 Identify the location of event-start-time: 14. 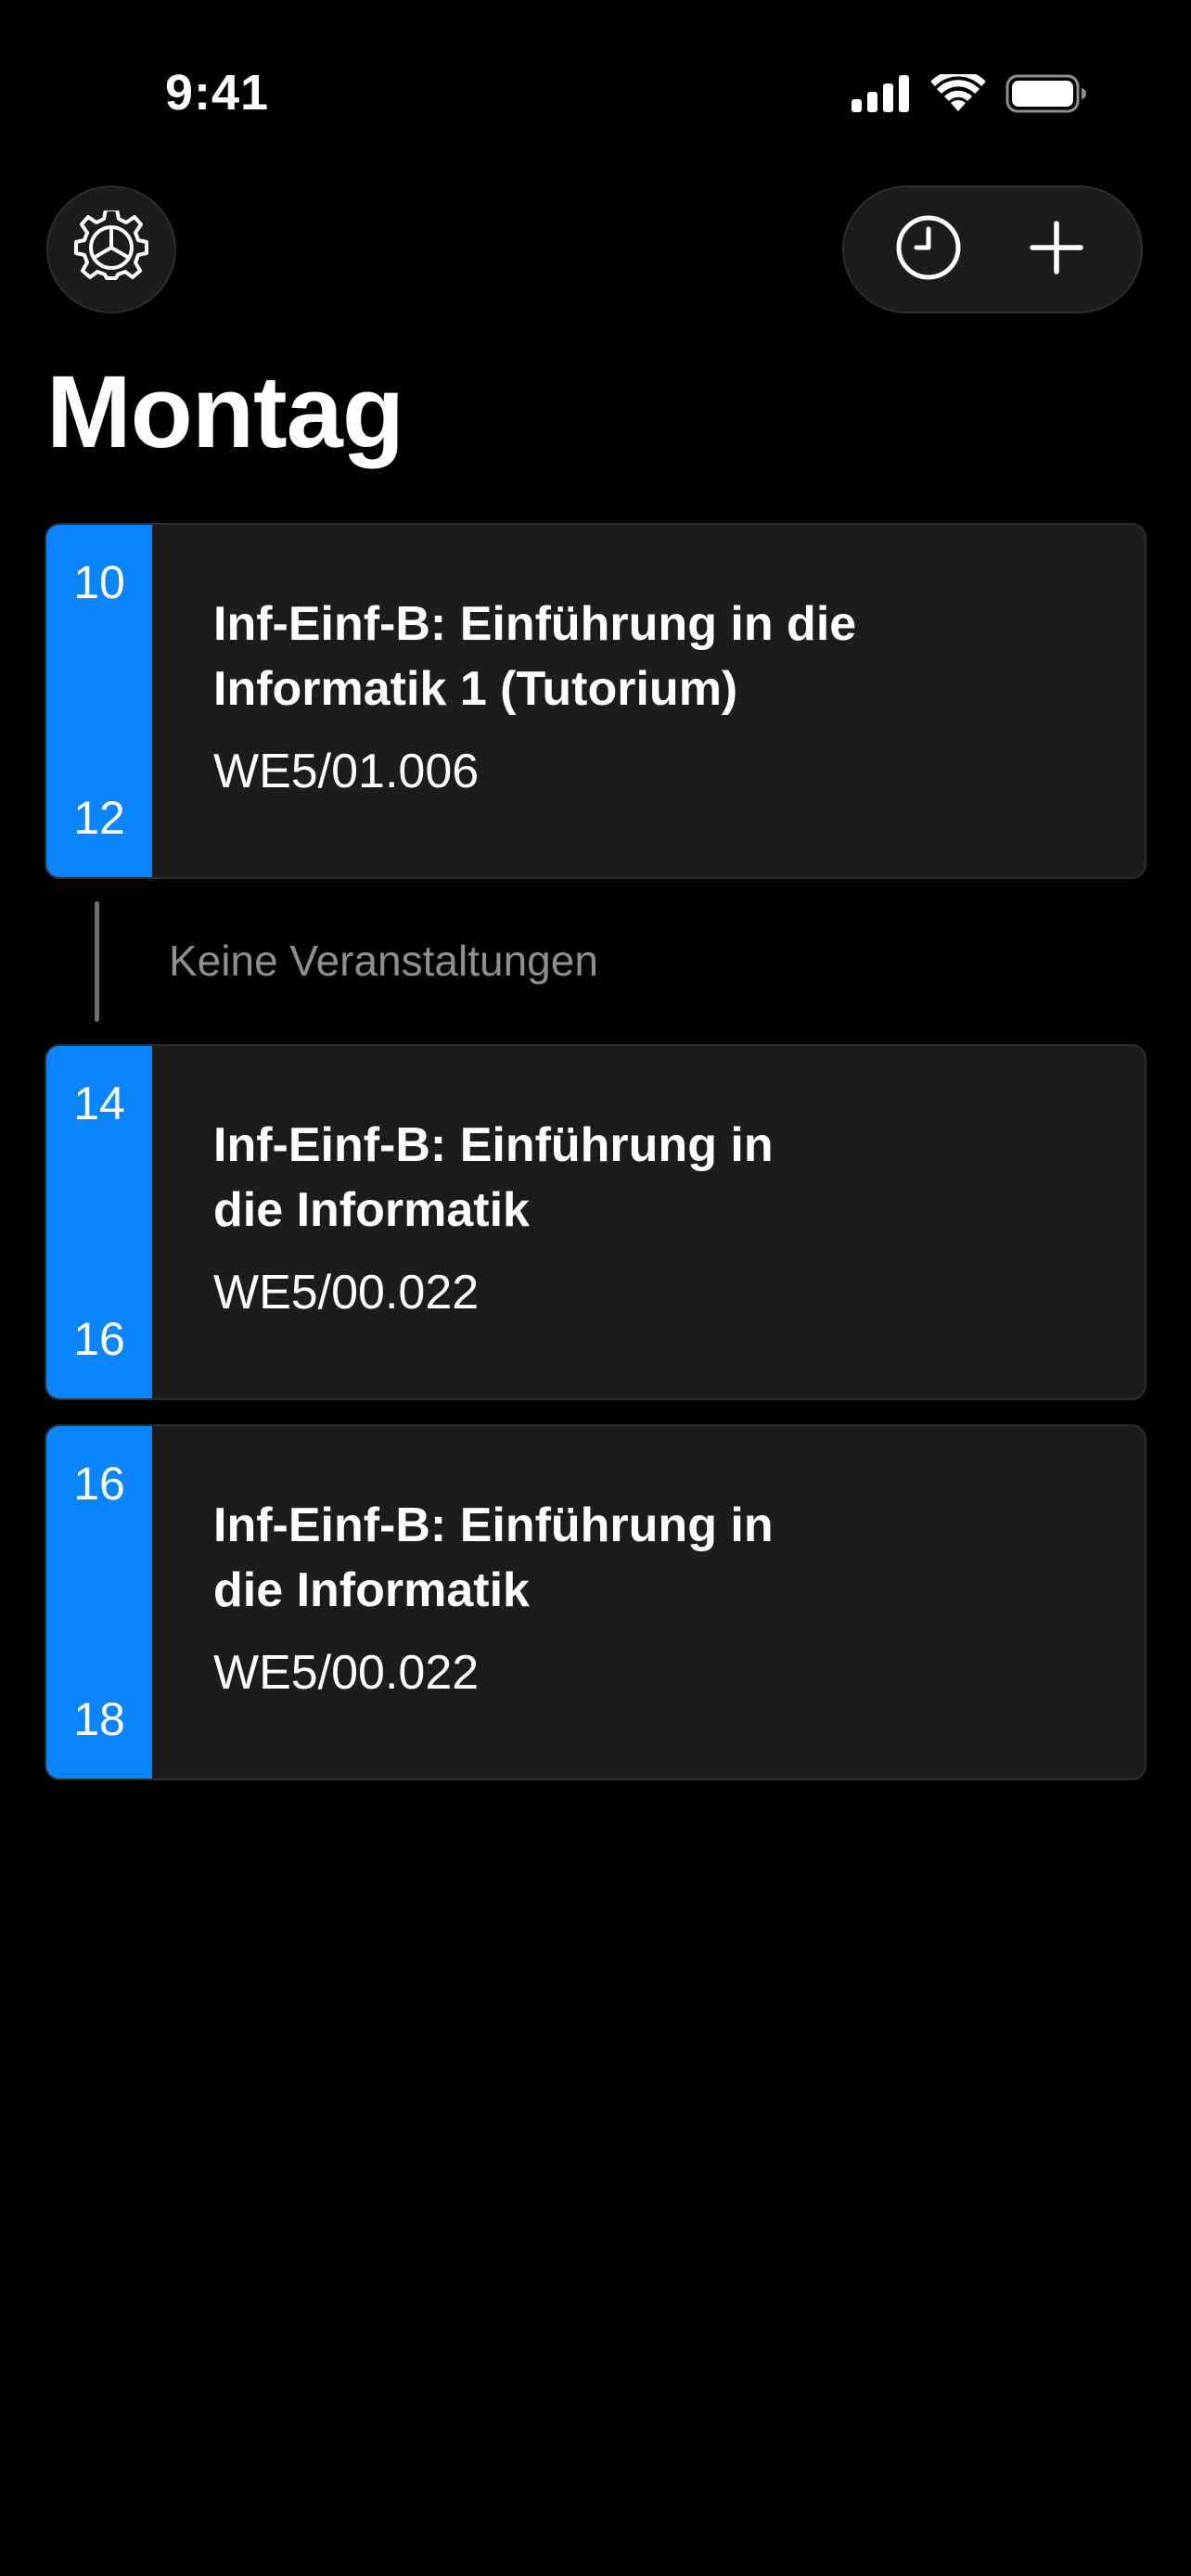
(99, 1103).